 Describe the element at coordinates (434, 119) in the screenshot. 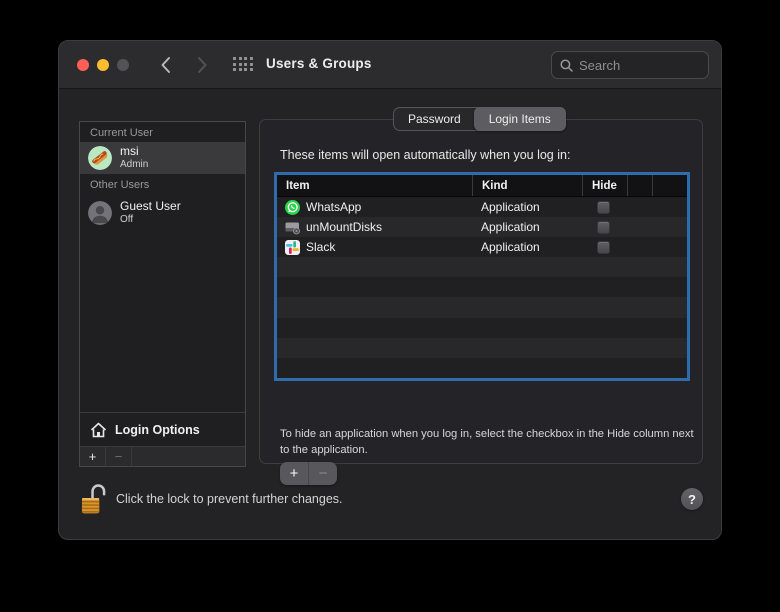

I see `tab-password: Password` at that location.